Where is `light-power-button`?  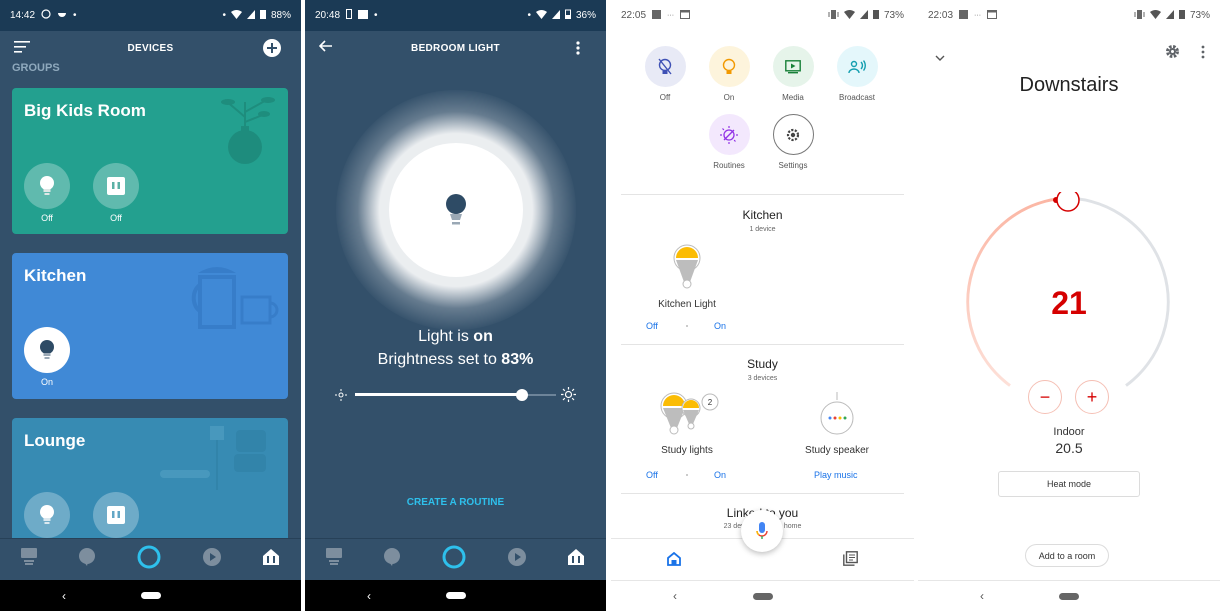
light-power-button is located at coordinates (455, 210).